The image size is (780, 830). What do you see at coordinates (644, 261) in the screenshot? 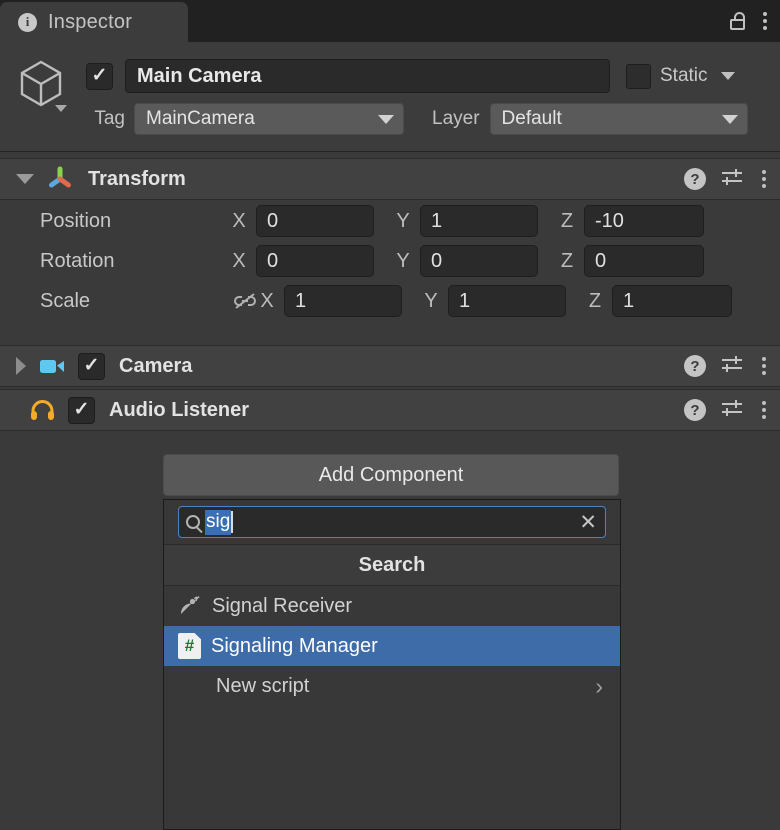
I see `rotation-z-input: 0` at bounding box center [644, 261].